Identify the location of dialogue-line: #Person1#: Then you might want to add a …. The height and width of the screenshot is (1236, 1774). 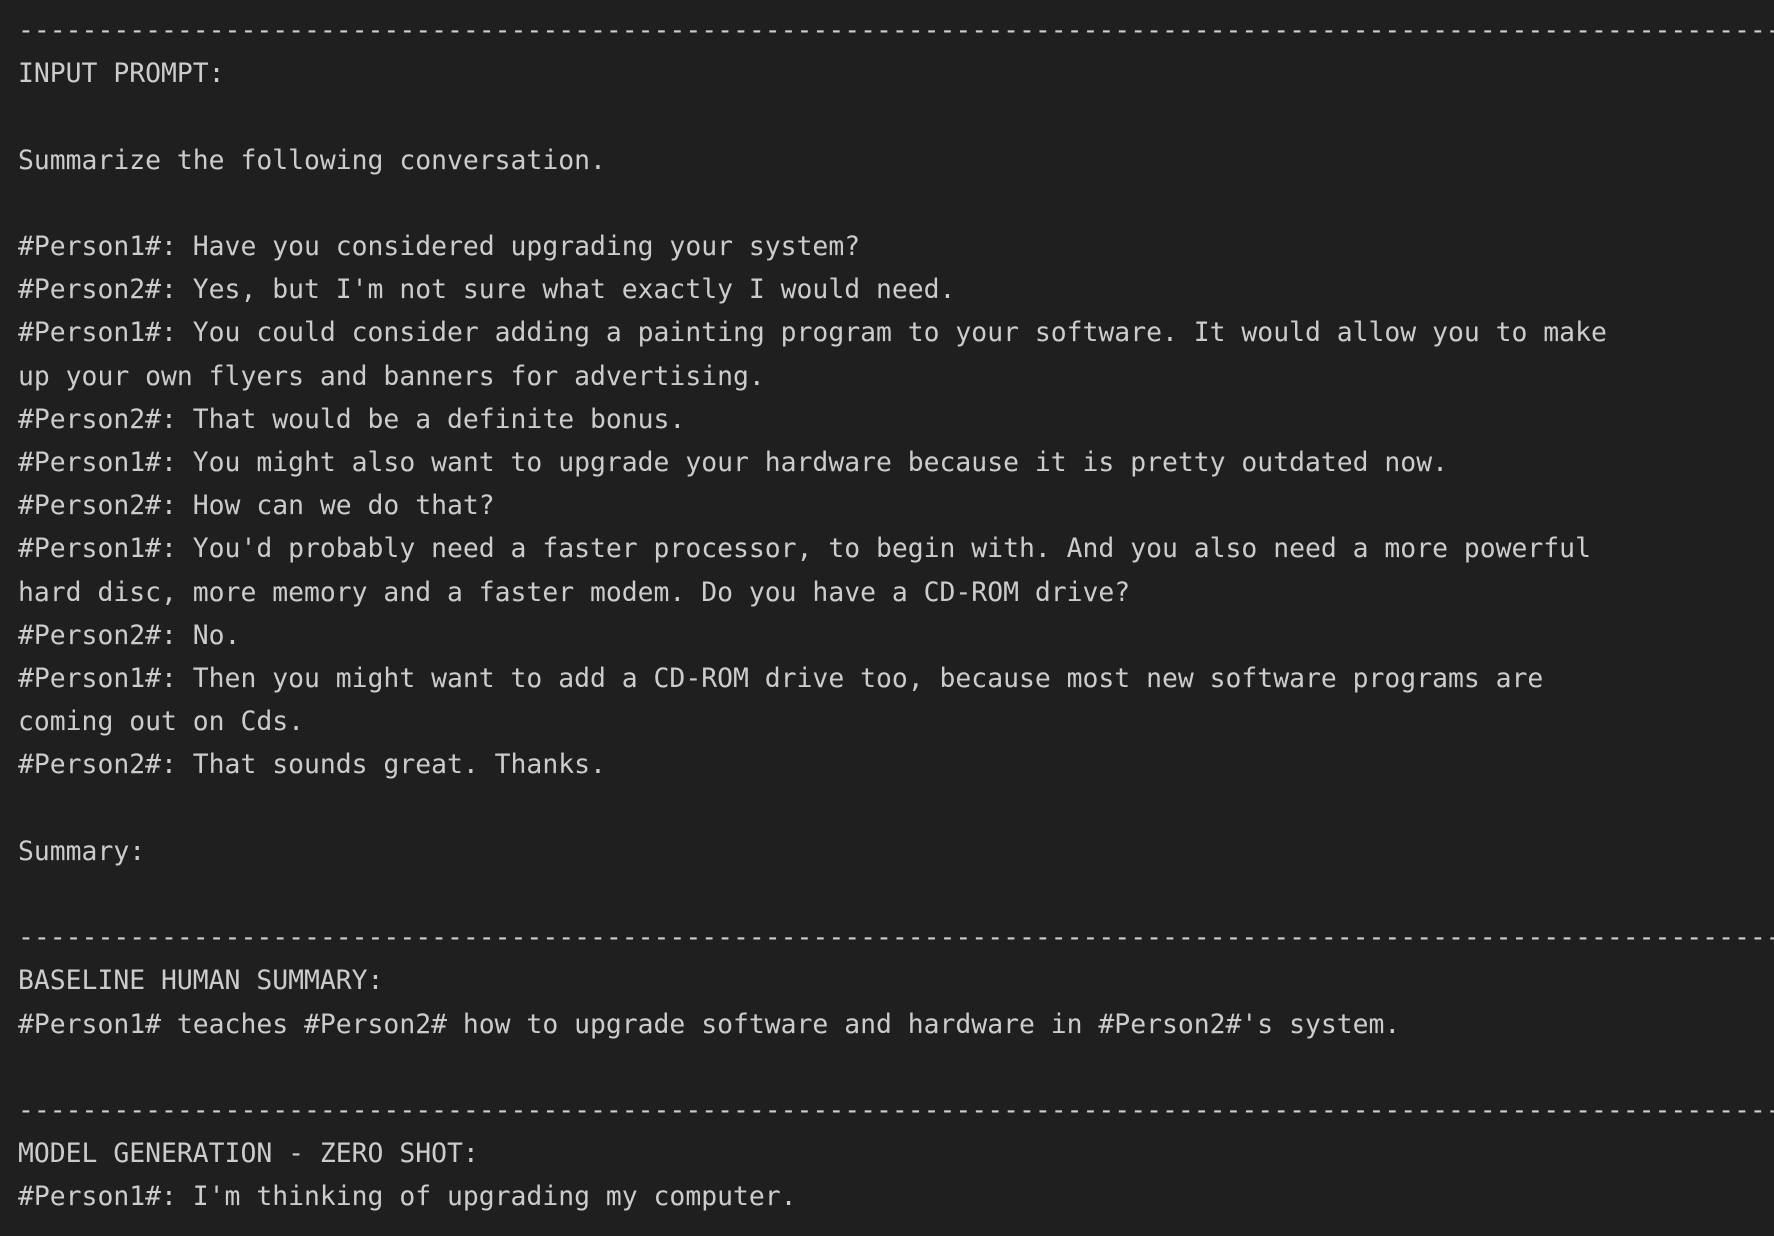
(781, 679).